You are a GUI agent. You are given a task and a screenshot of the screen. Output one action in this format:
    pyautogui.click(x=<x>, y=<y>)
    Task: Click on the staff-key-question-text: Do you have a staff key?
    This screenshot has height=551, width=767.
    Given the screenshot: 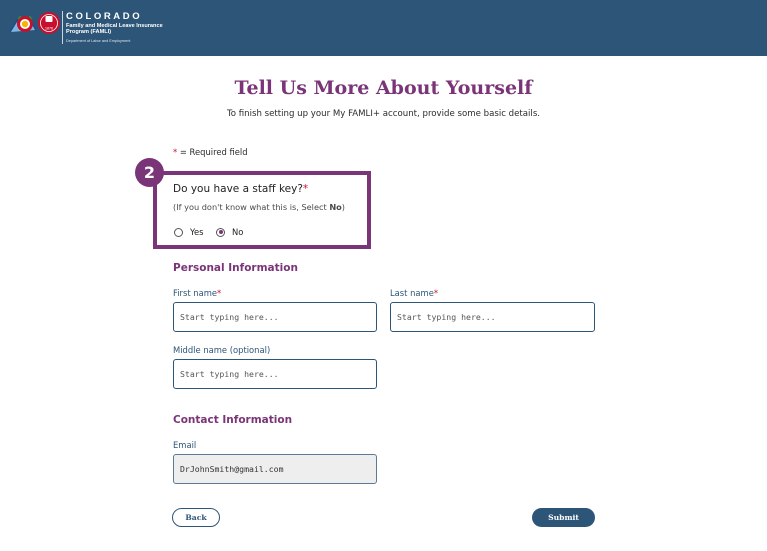 What is the action you would take?
    pyautogui.click(x=238, y=189)
    